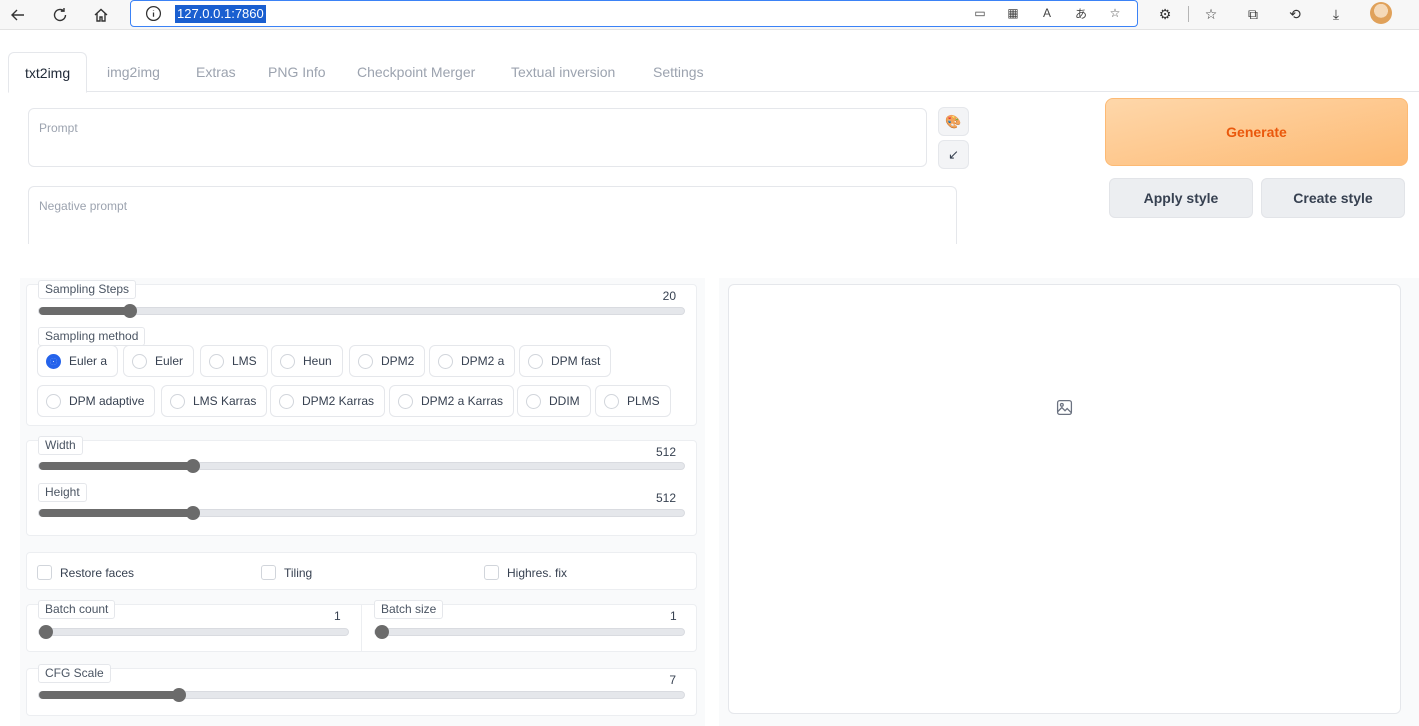 Image resolution: width=1419 pixels, height=726 pixels. I want to click on cfg-scale-value: 7, so click(672, 680).